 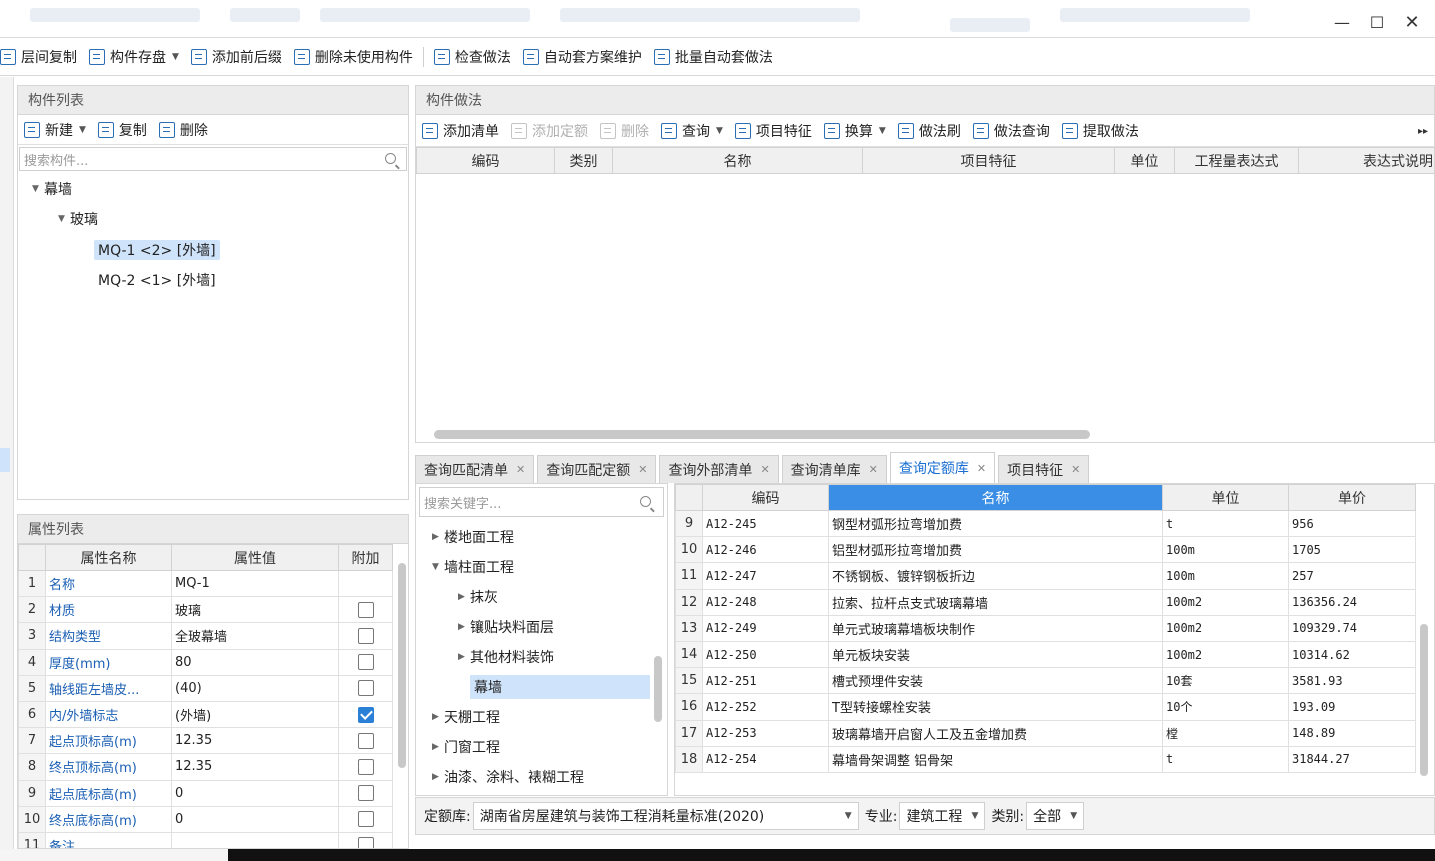 What do you see at coordinates (1045, 707) in the screenshot?
I see `quota-row: 16 A12-252 T型转接螺栓安装 10个 193.09` at bounding box center [1045, 707].